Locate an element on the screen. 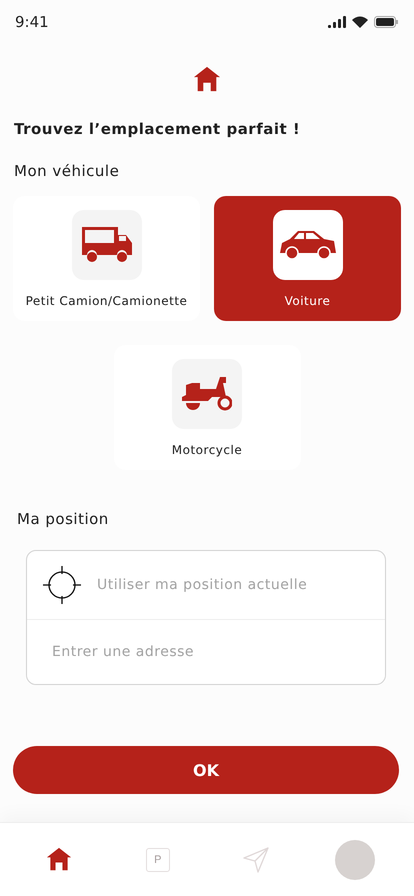 The height and width of the screenshot is (896, 414). wifi-icon is located at coordinates (360, 22).